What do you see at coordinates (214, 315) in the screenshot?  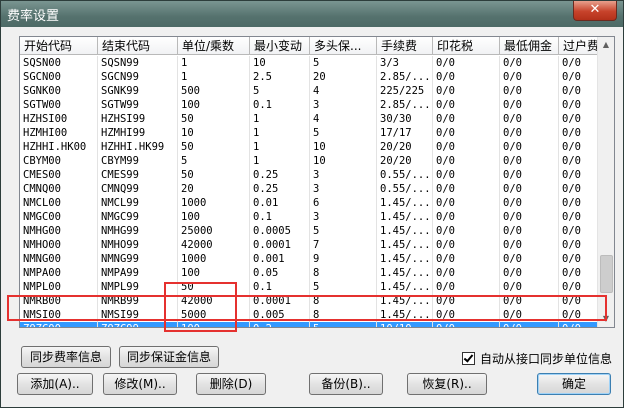 I see `table-cell: 5000` at bounding box center [214, 315].